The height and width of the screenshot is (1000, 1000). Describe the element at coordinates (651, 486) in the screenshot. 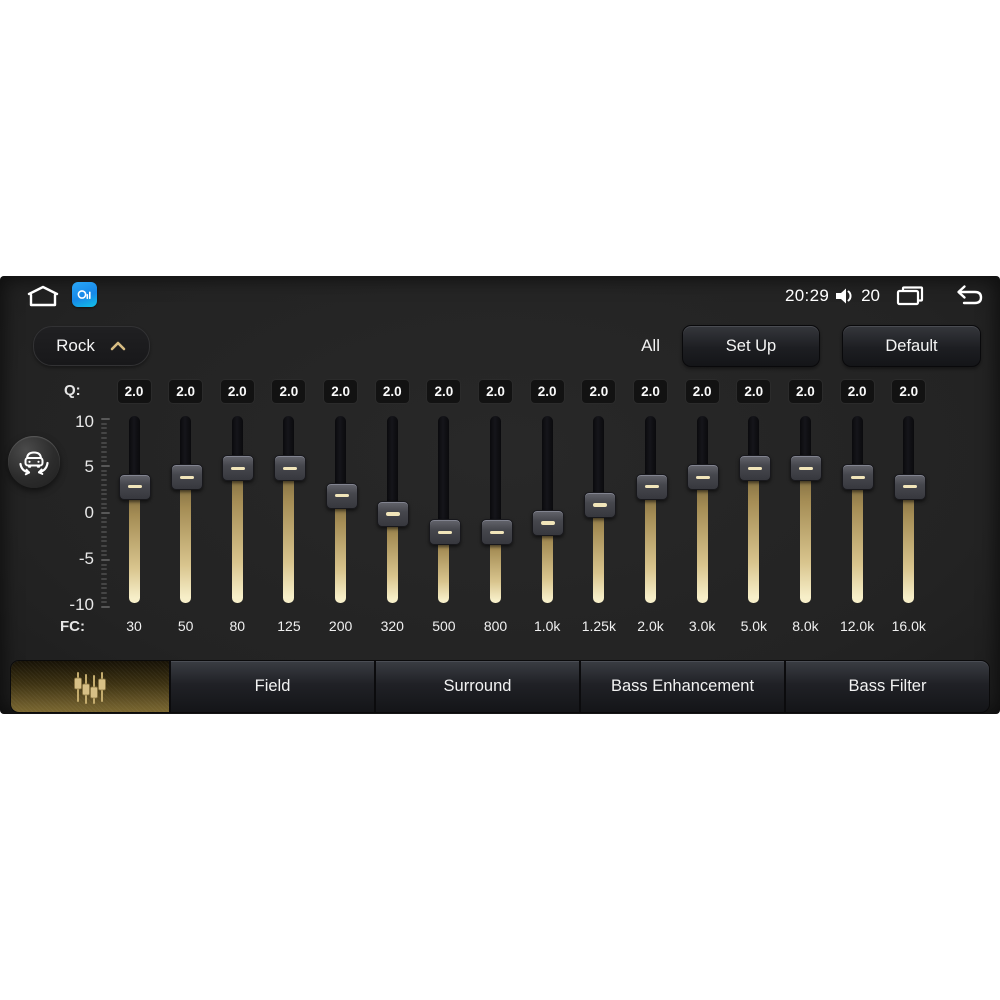

I see `slider-handle-2.0k` at that location.